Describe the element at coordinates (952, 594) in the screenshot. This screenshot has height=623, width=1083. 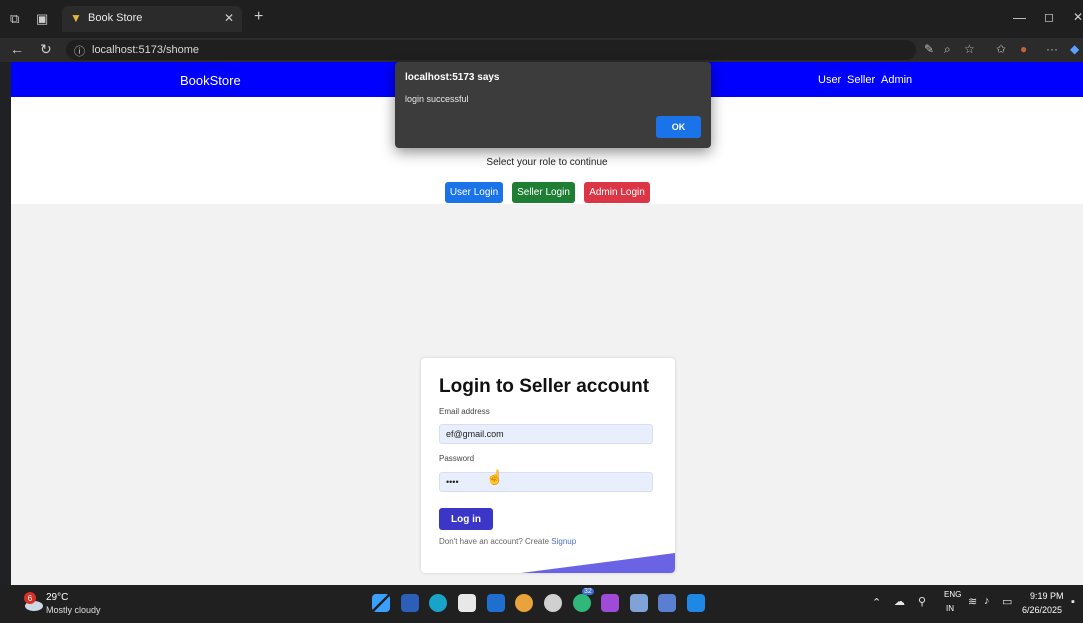
I see `language-indicator: ENG` at that location.